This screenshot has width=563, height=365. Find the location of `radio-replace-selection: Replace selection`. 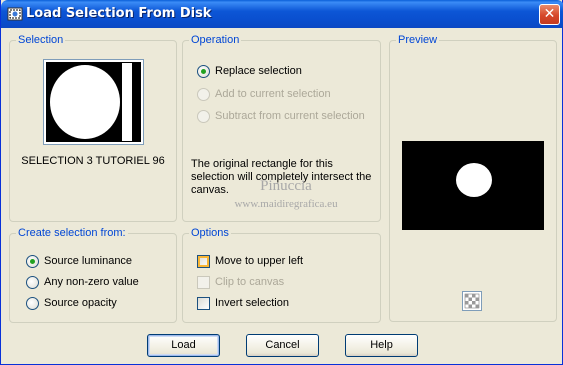

radio-replace-selection: Replace selection is located at coordinates (249, 71).